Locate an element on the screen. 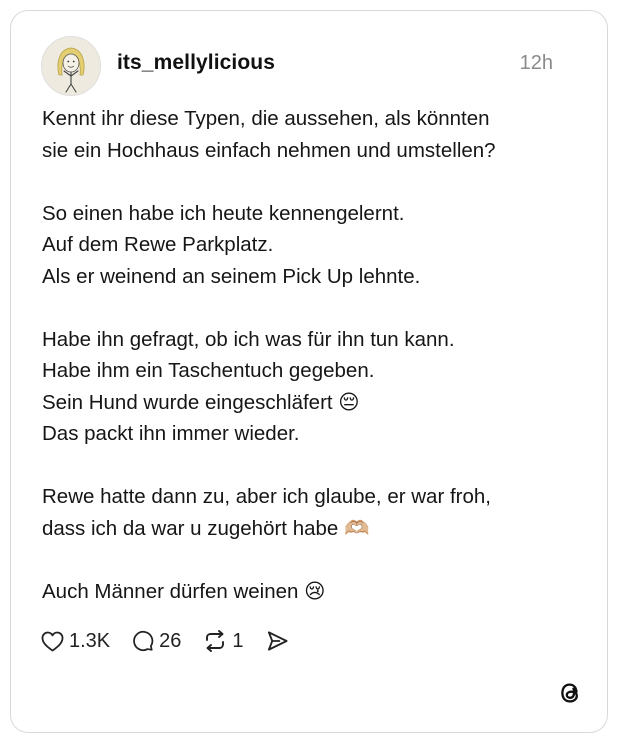  post-line: Sein Hund wurde eingeschläfert 😔 is located at coordinates (201, 402).